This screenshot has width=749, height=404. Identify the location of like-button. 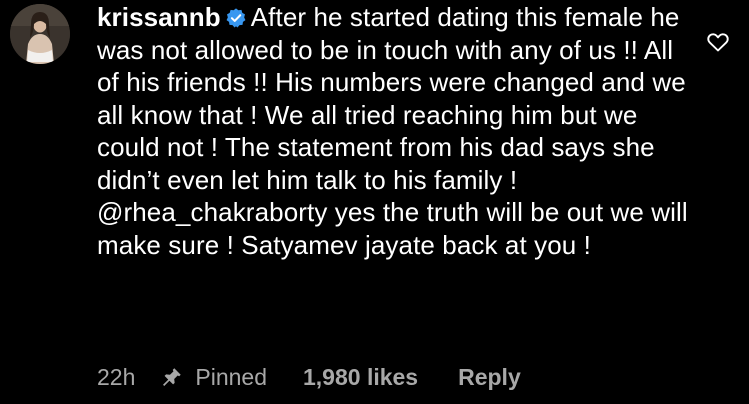
(718, 42).